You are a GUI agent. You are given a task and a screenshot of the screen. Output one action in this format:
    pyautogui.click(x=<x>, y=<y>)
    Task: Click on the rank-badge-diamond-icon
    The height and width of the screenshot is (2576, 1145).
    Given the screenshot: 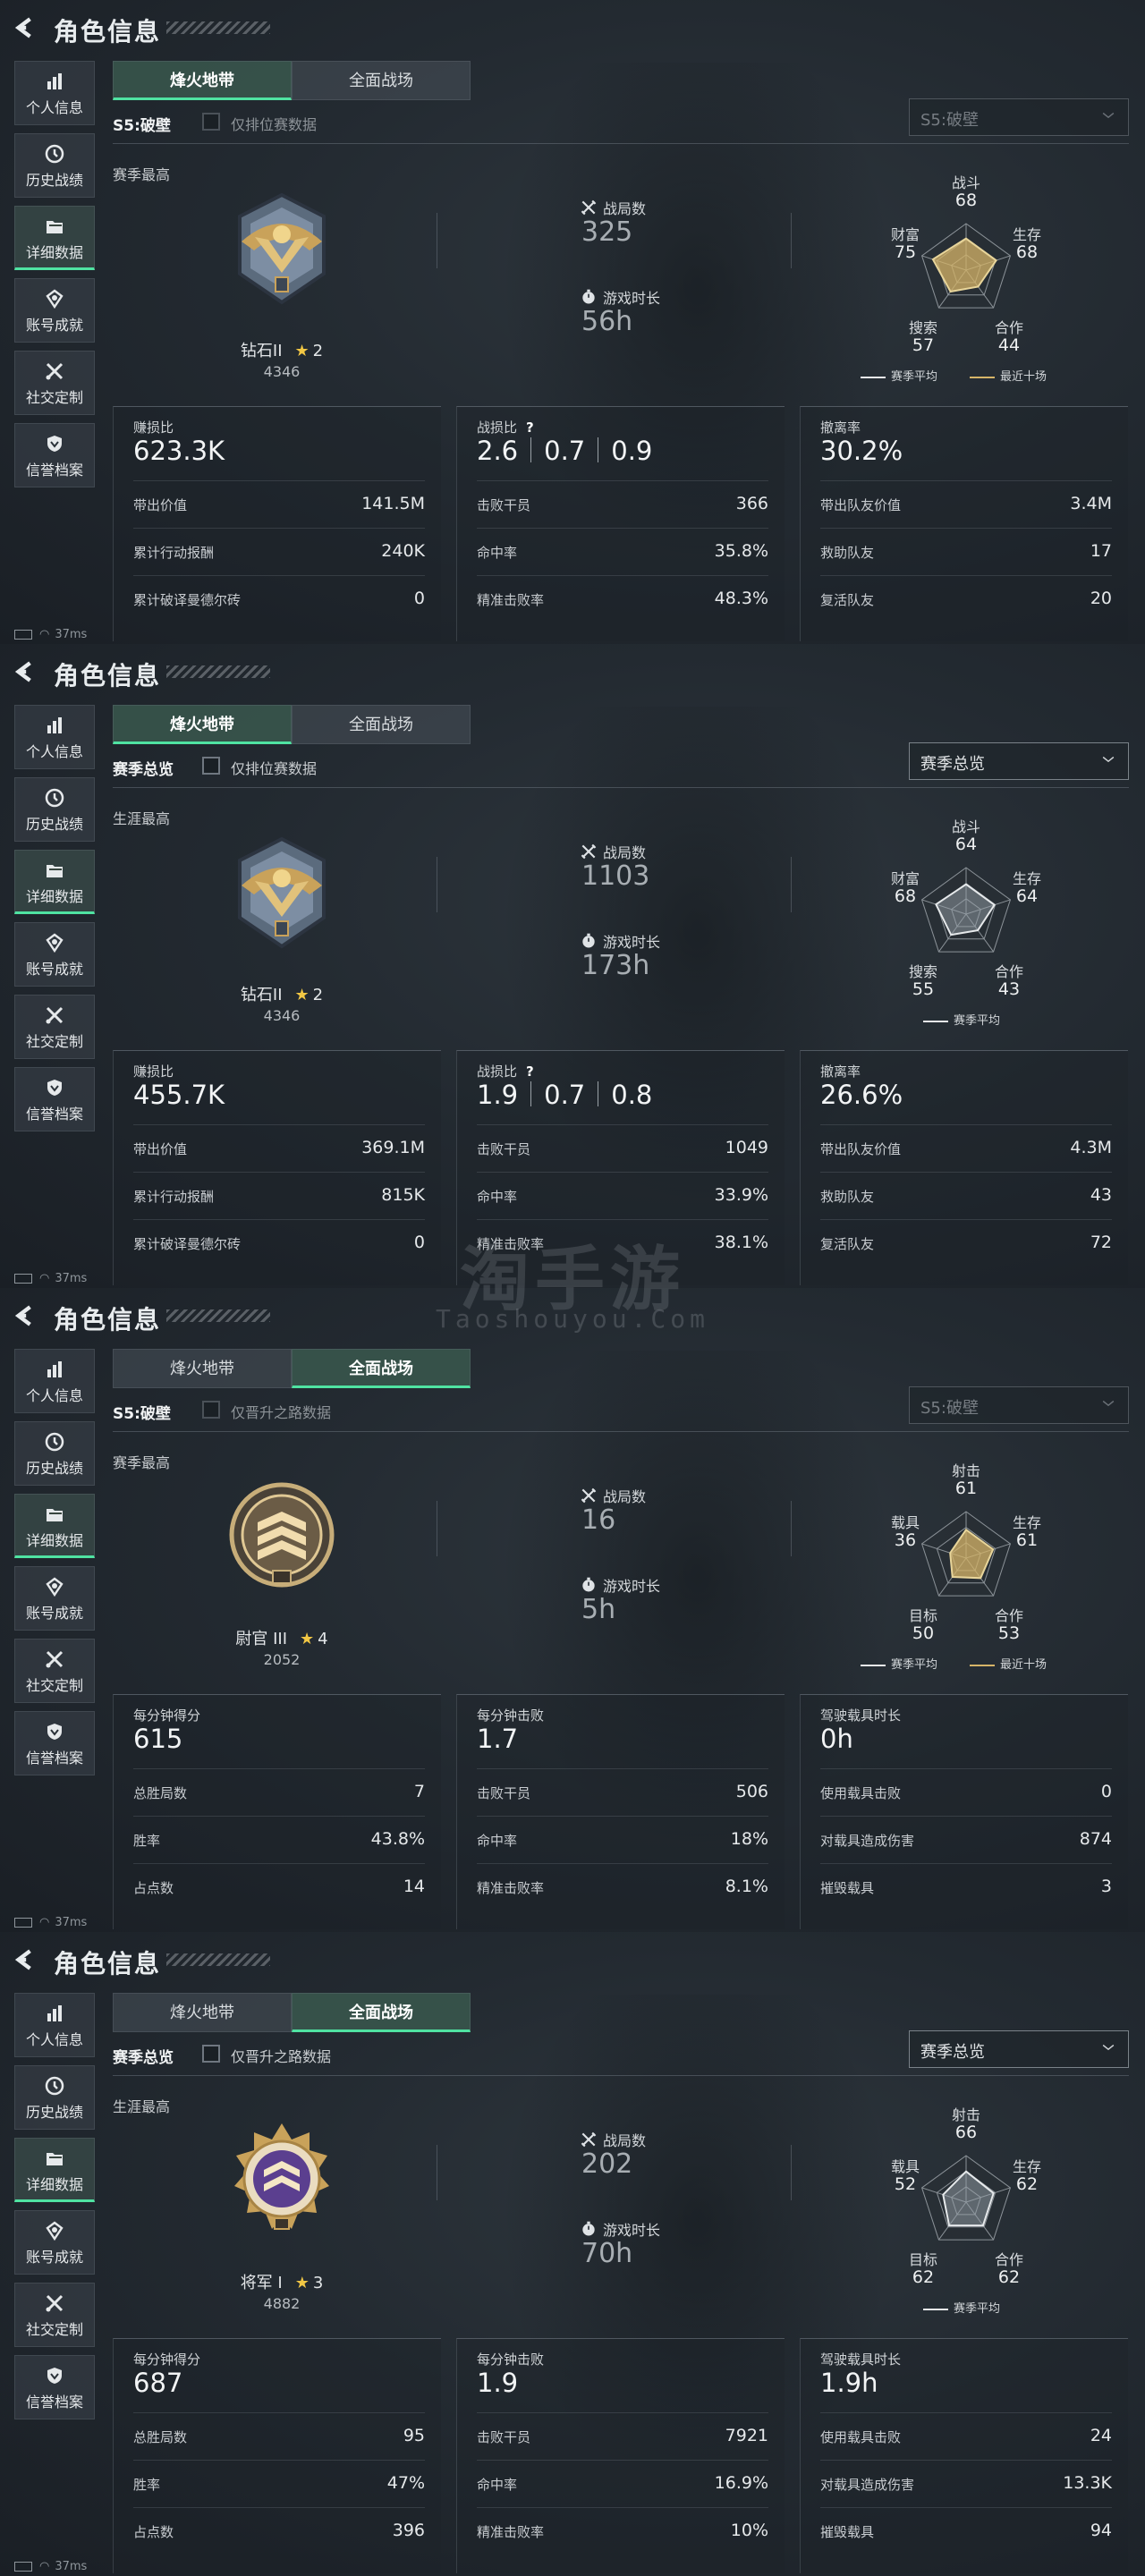 What is the action you would take?
    pyautogui.click(x=282, y=892)
    